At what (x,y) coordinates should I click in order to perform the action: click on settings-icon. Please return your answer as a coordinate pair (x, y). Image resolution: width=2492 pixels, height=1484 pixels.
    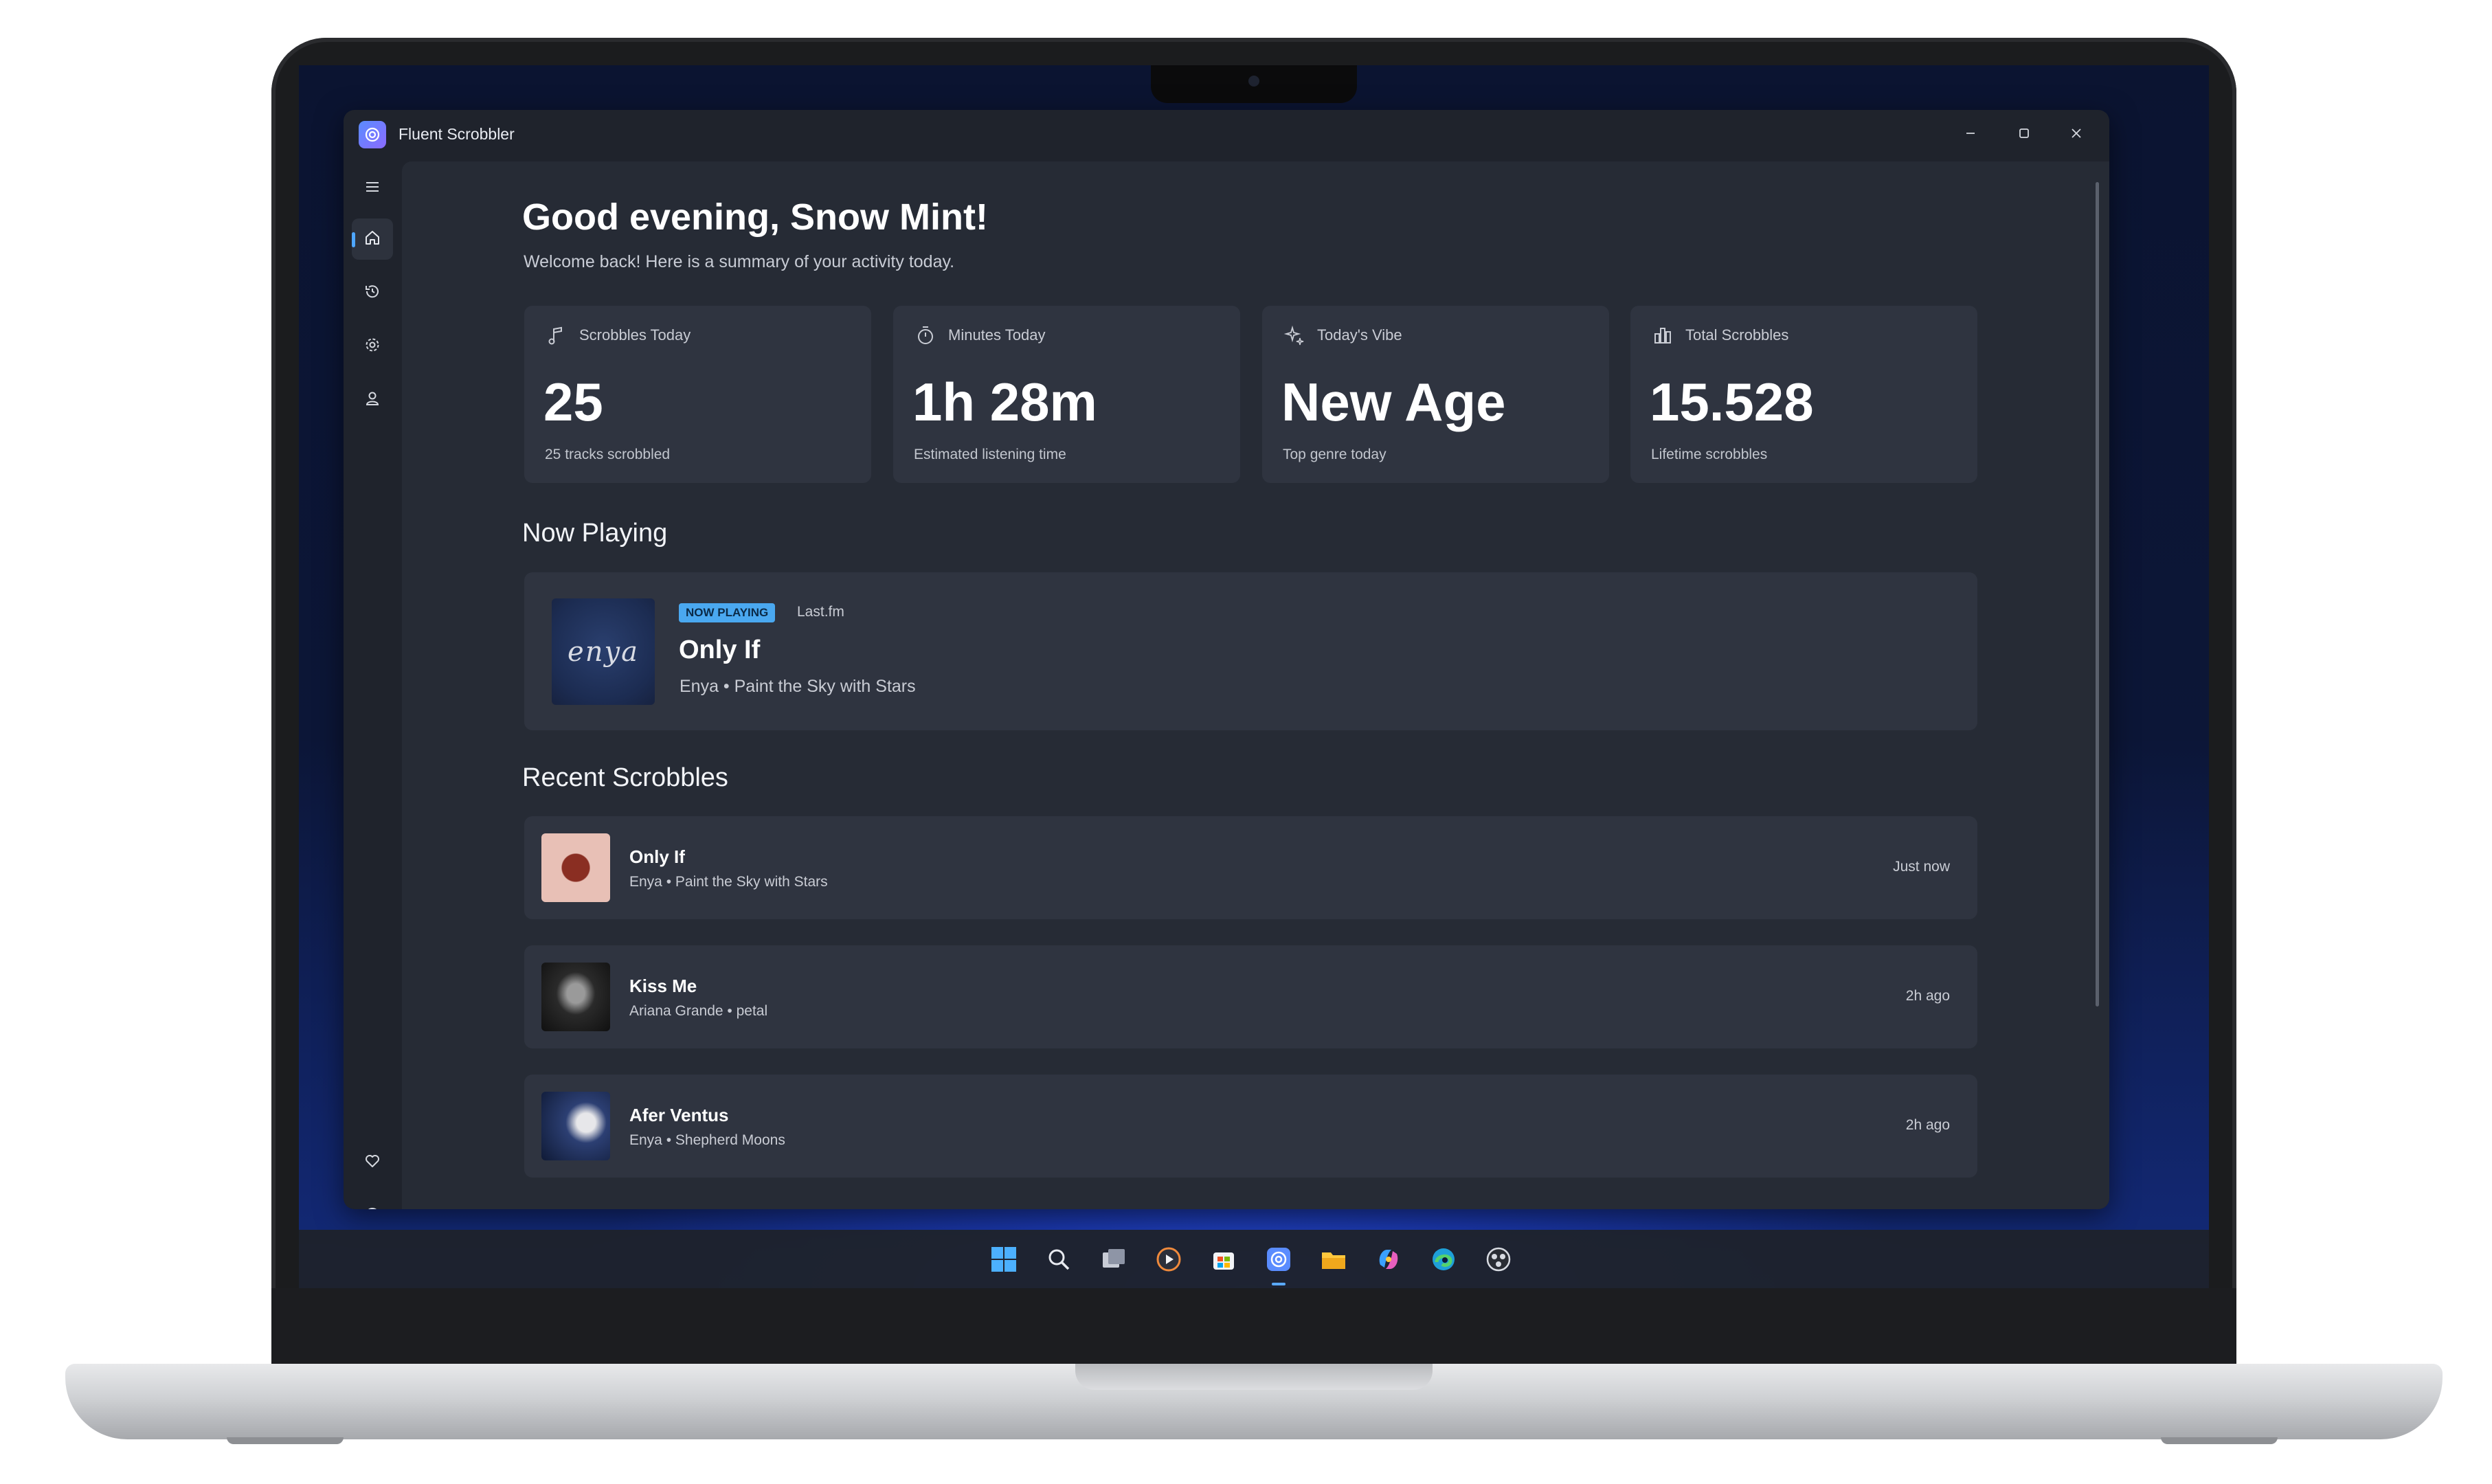
    Looking at the image, I should click on (373, 346).